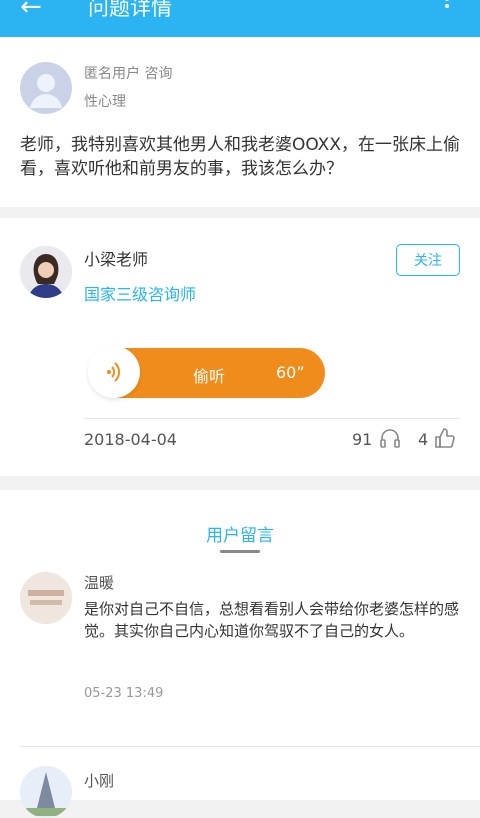 The width and height of the screenshot is (480, 818). What do you see at coordinates (428, 260) in the screenshot?
I see `follow-button: 关注` at bounding box center [428, 260].